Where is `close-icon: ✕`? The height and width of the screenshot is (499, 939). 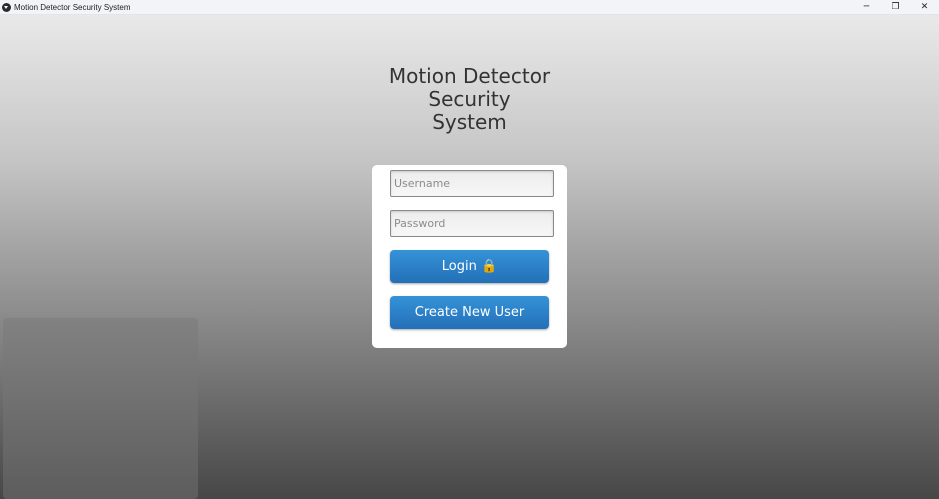
close-icon: ✕ is located at coordinates (924, 7).